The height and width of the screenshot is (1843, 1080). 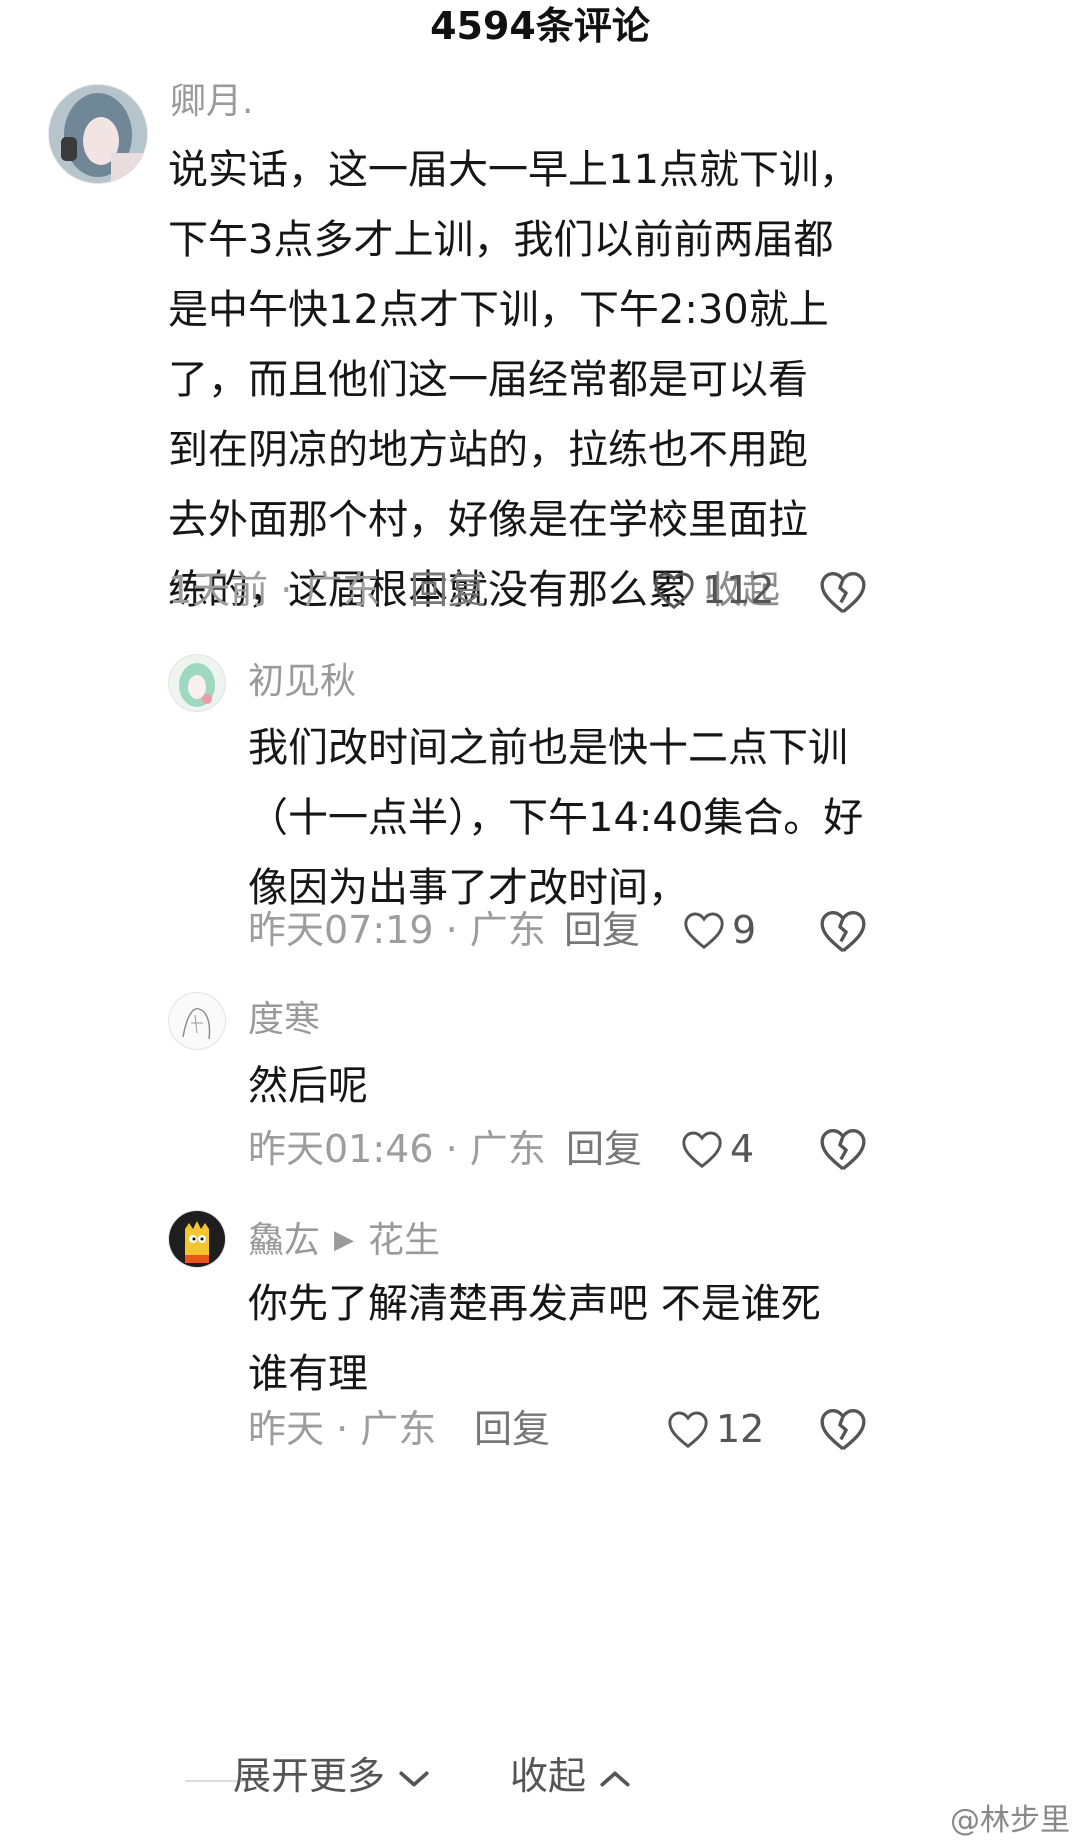 I want to click on collapse-label: 收起, so click(x=548, y=1776).